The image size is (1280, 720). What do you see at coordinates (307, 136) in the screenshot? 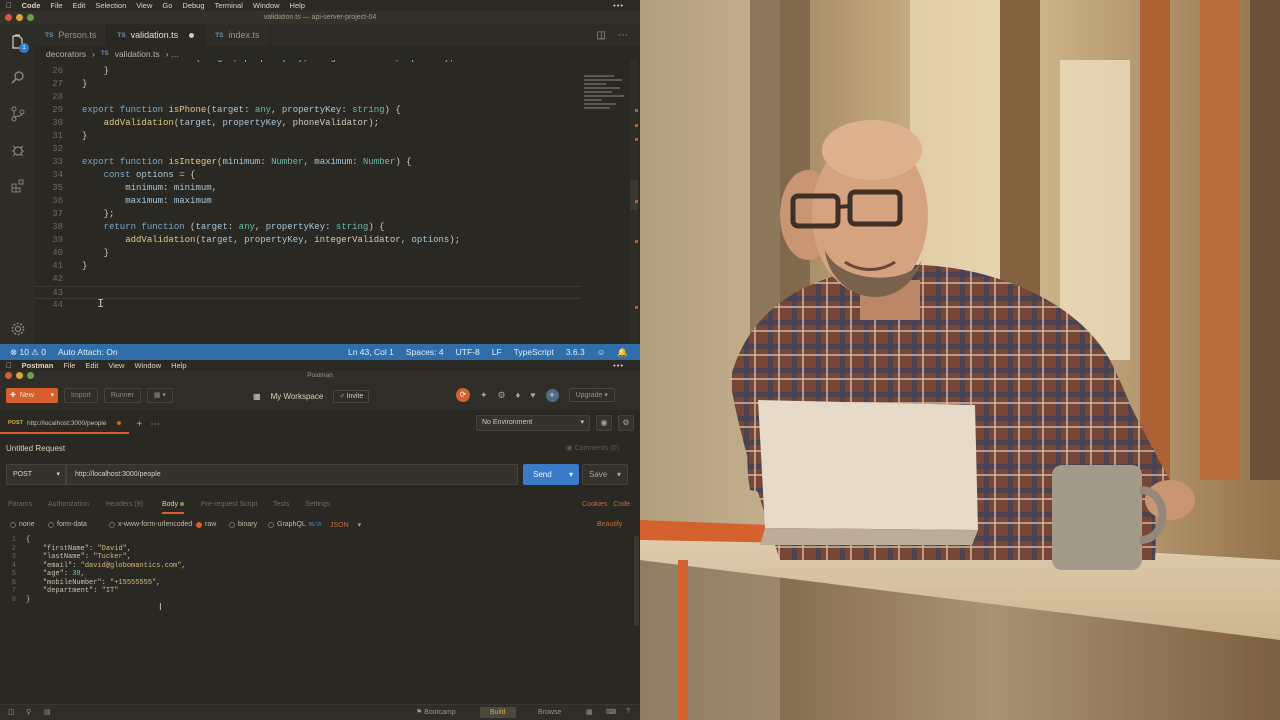
I see `code-line: 31}` at bounding box center [307, 136].